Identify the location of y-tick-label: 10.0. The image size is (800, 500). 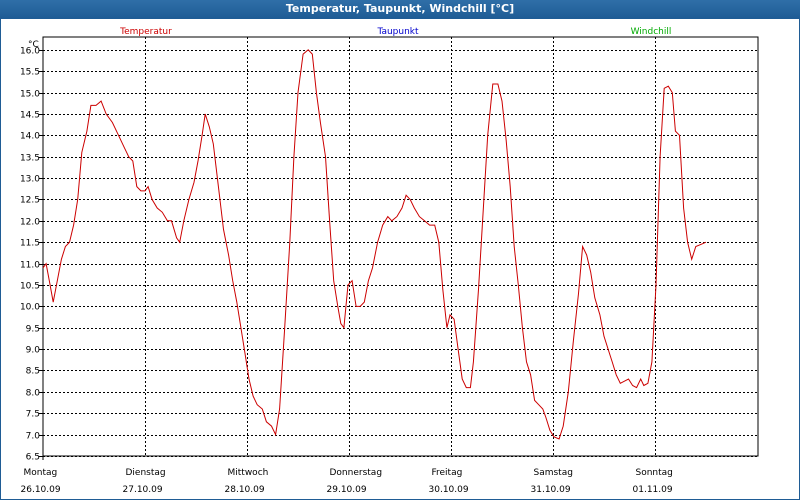
(30, 308).